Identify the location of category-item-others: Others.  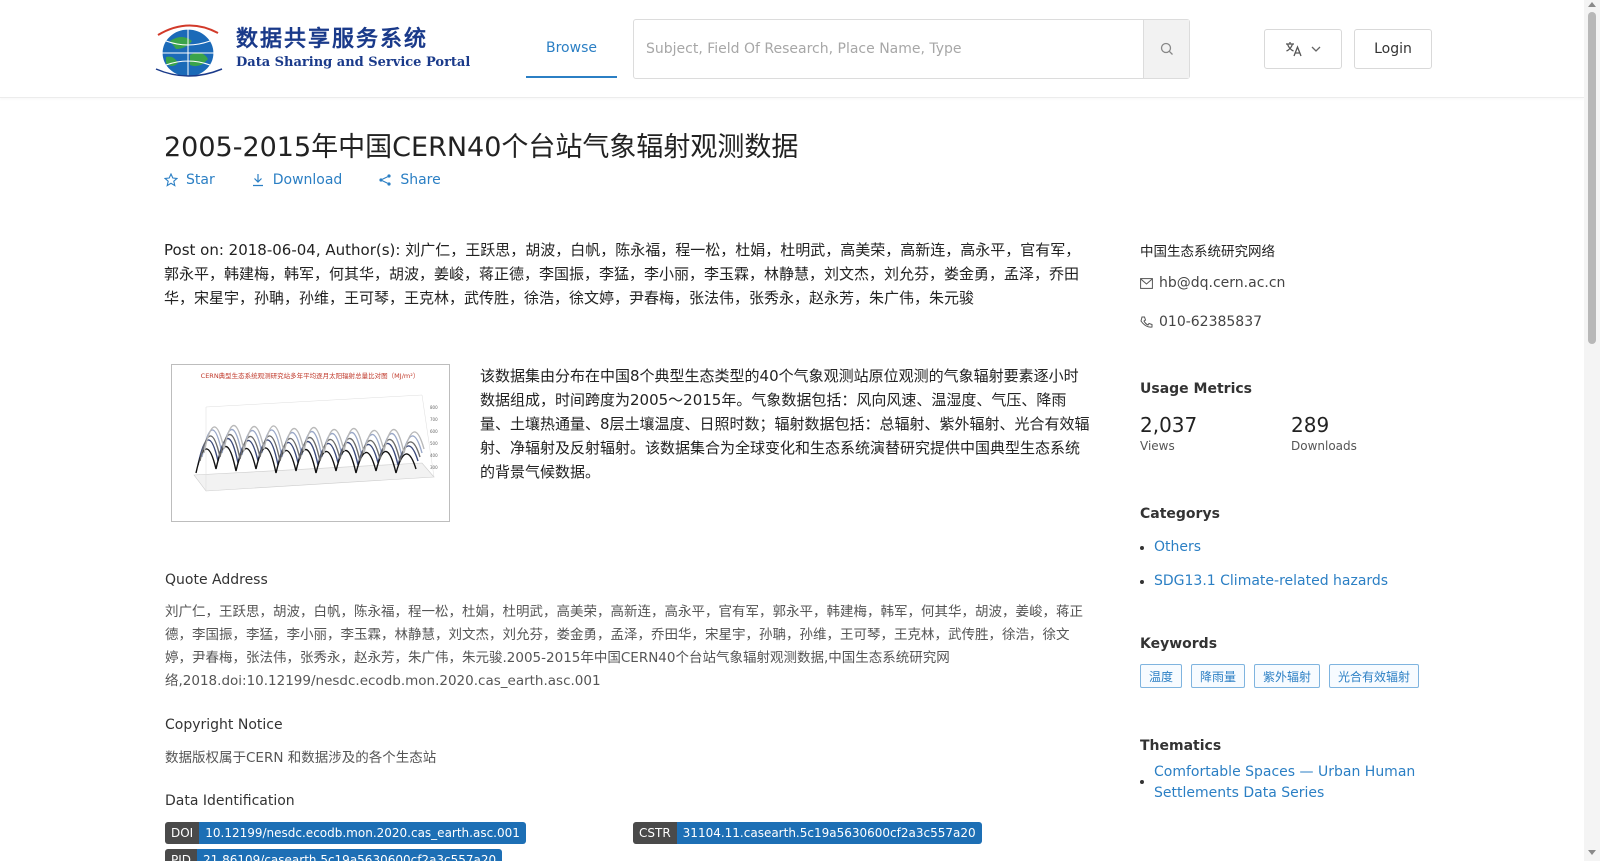
(1170, 547).